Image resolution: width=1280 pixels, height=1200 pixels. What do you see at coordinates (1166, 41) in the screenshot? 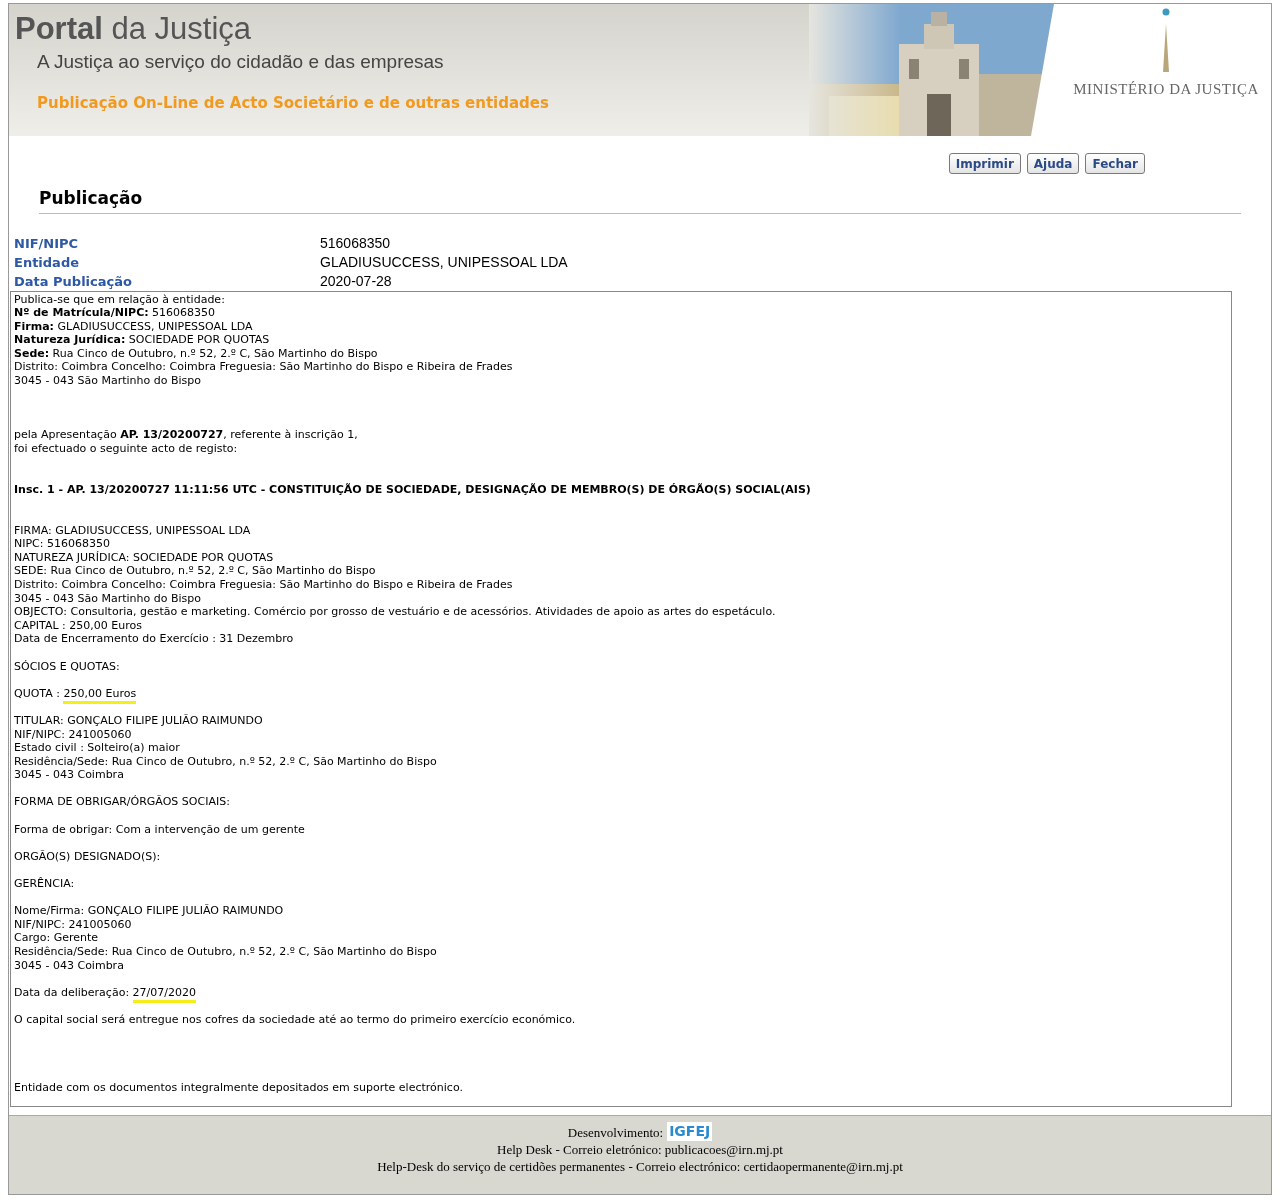
I see `emblem-icon` at bounding box center [1166, 41].